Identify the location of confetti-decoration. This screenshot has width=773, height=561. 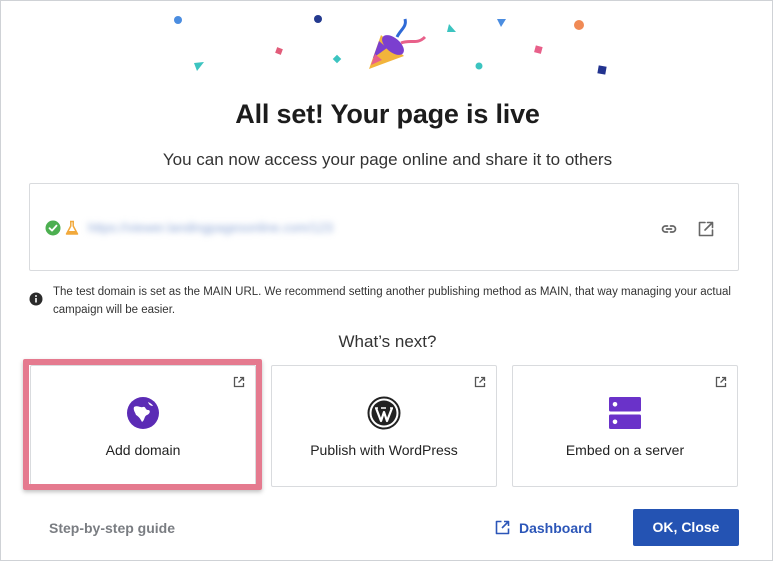
(390, 45).